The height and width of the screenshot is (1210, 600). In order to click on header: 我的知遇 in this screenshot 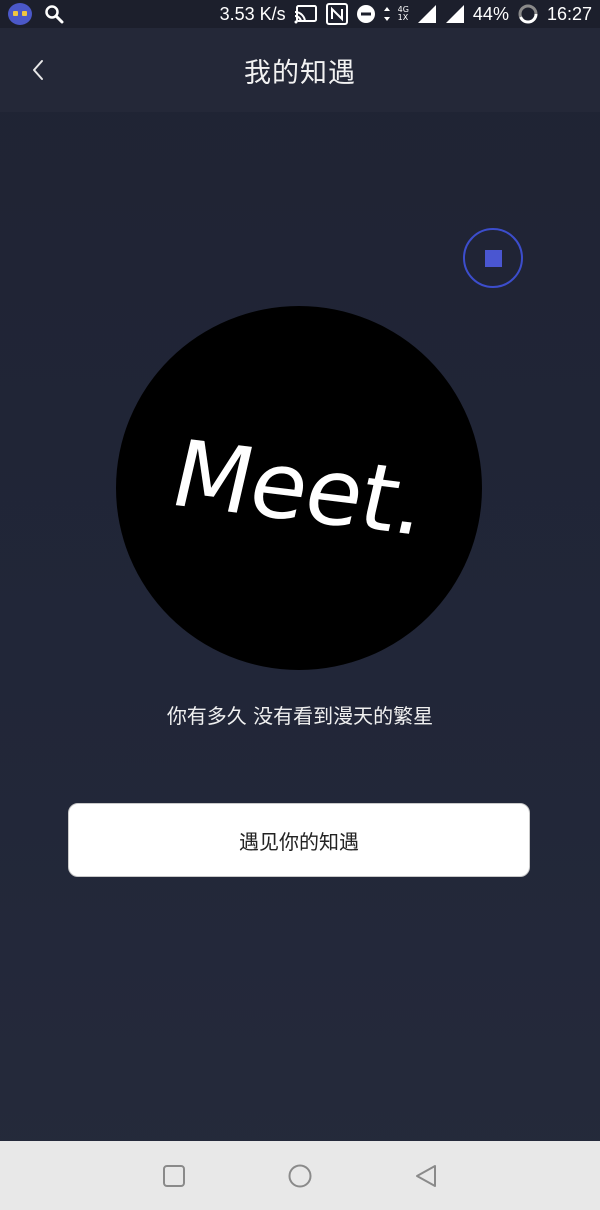, I will do `click(300, 70)`.